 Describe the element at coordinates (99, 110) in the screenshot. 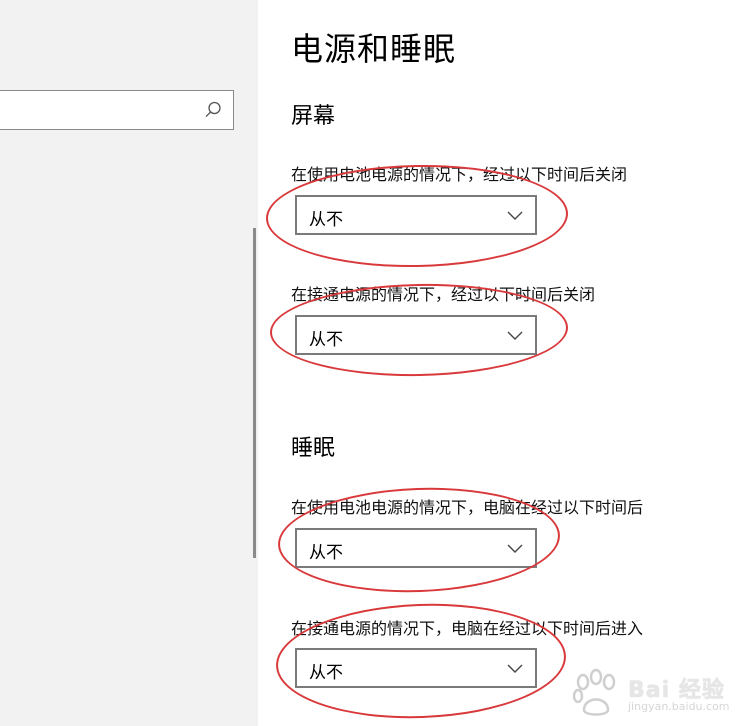

I see `search-input` at that location.